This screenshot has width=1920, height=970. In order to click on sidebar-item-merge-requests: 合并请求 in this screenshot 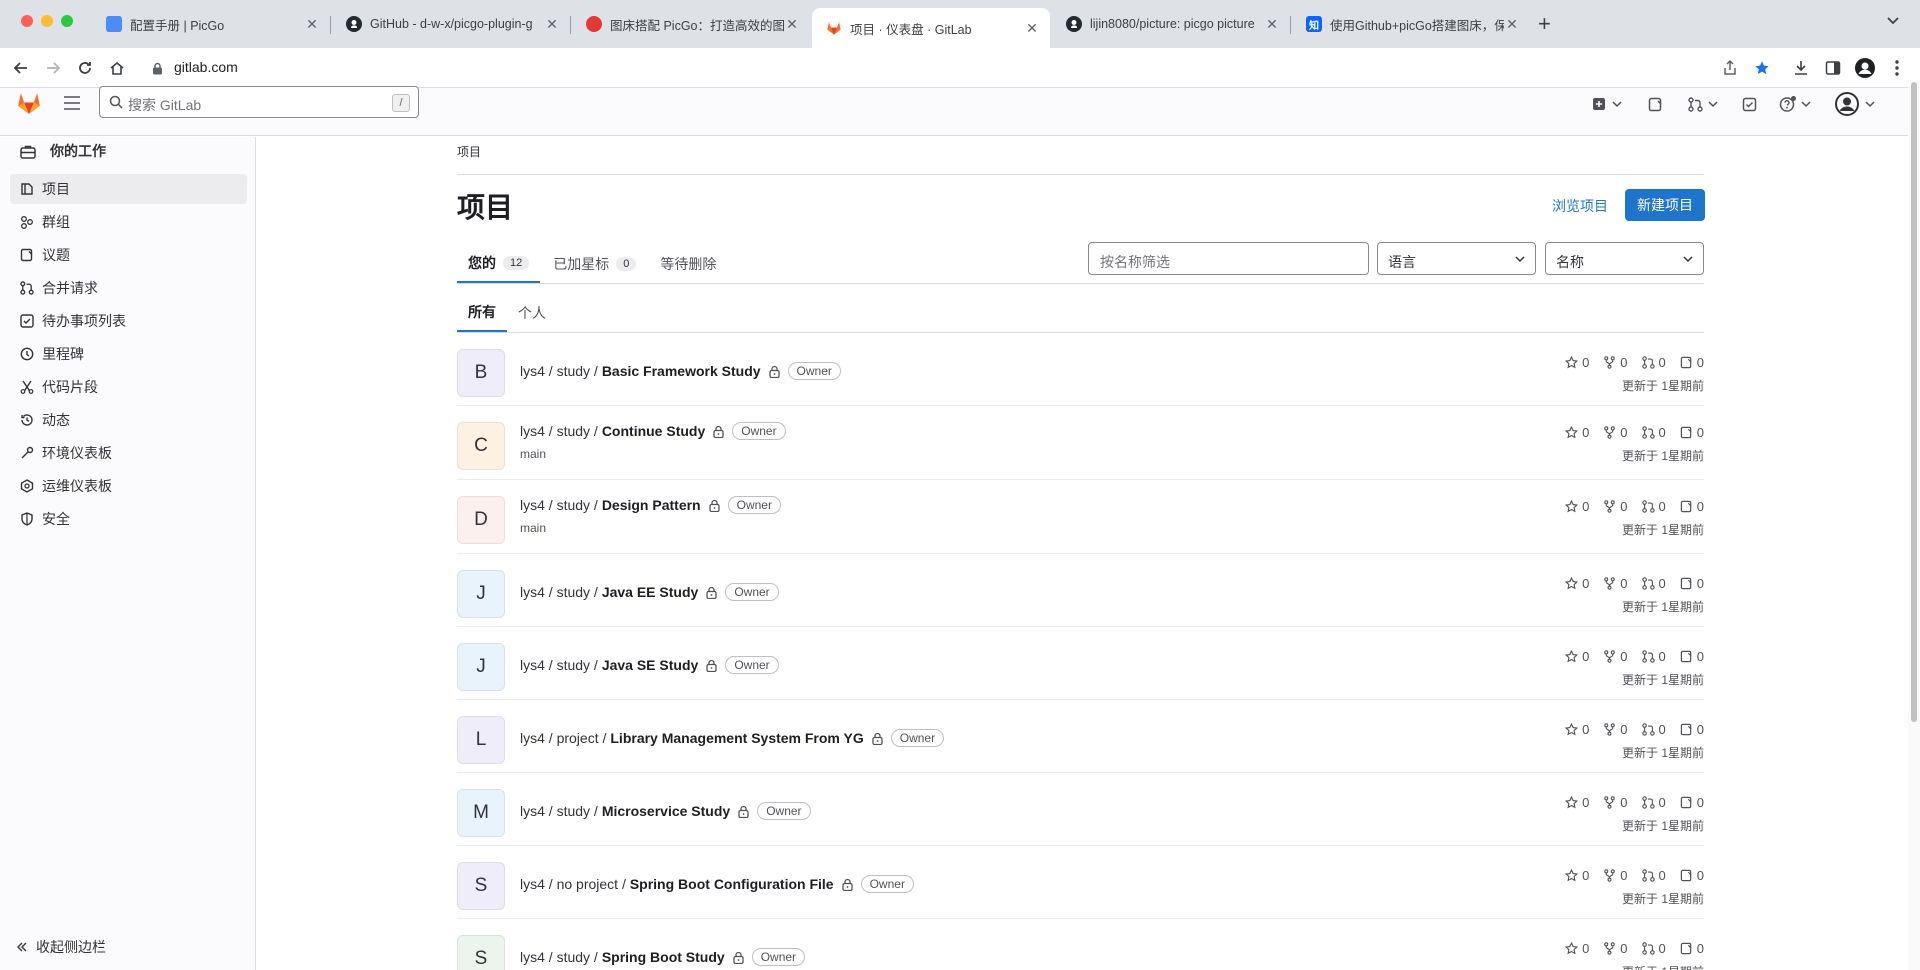, I will do `click(128, 288)`.